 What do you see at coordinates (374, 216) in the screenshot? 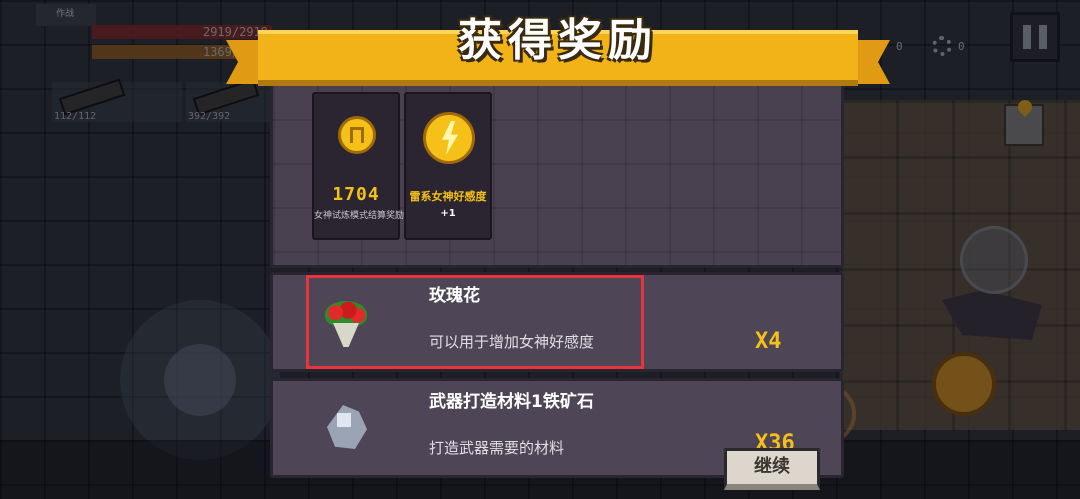
I see `coin-reward-desc: 女神试炼模式结算奖励+1704` at bounding box center [374, 216].